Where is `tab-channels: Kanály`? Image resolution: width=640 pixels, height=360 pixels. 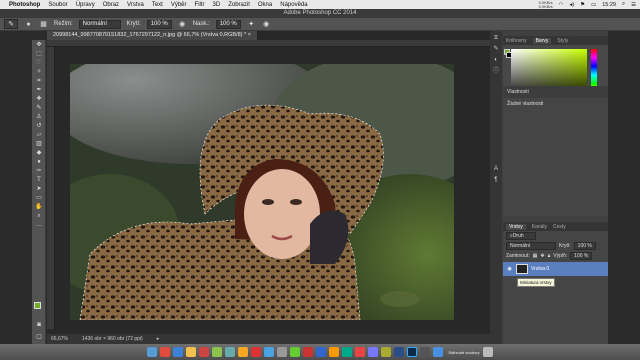 tab-channels: Kanály is located at coordinates (539, 227).